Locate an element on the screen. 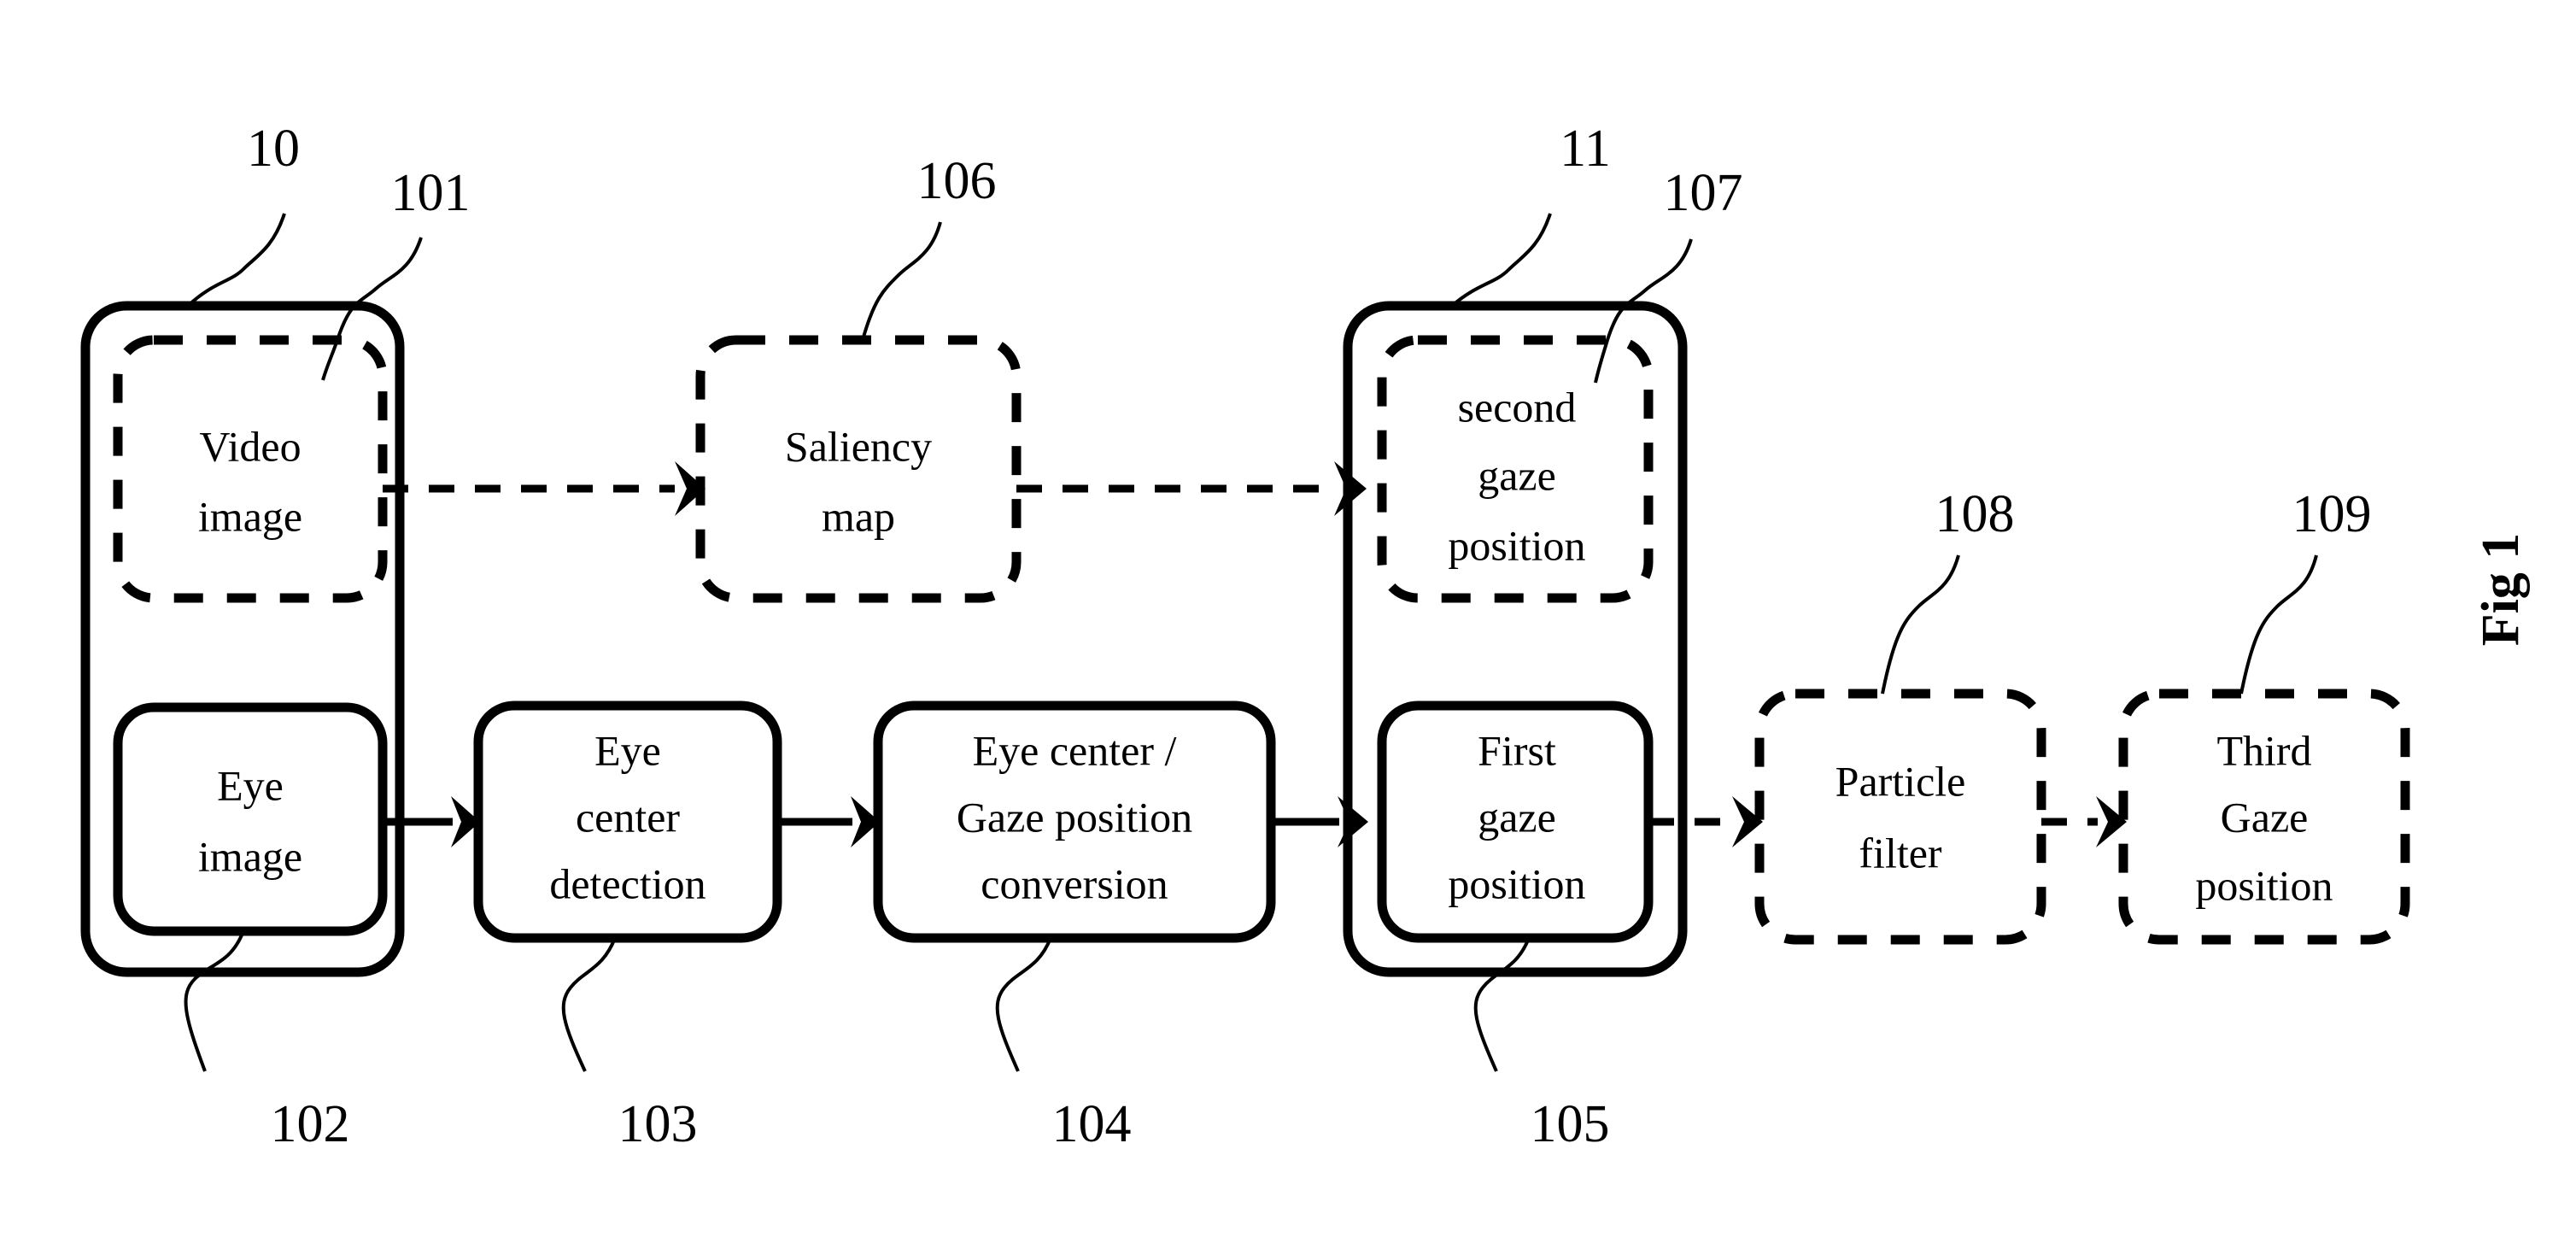 The height and width of the screenshot is (1237, 2576). box-video-image-line2: image is located at coordinates (250, 516).